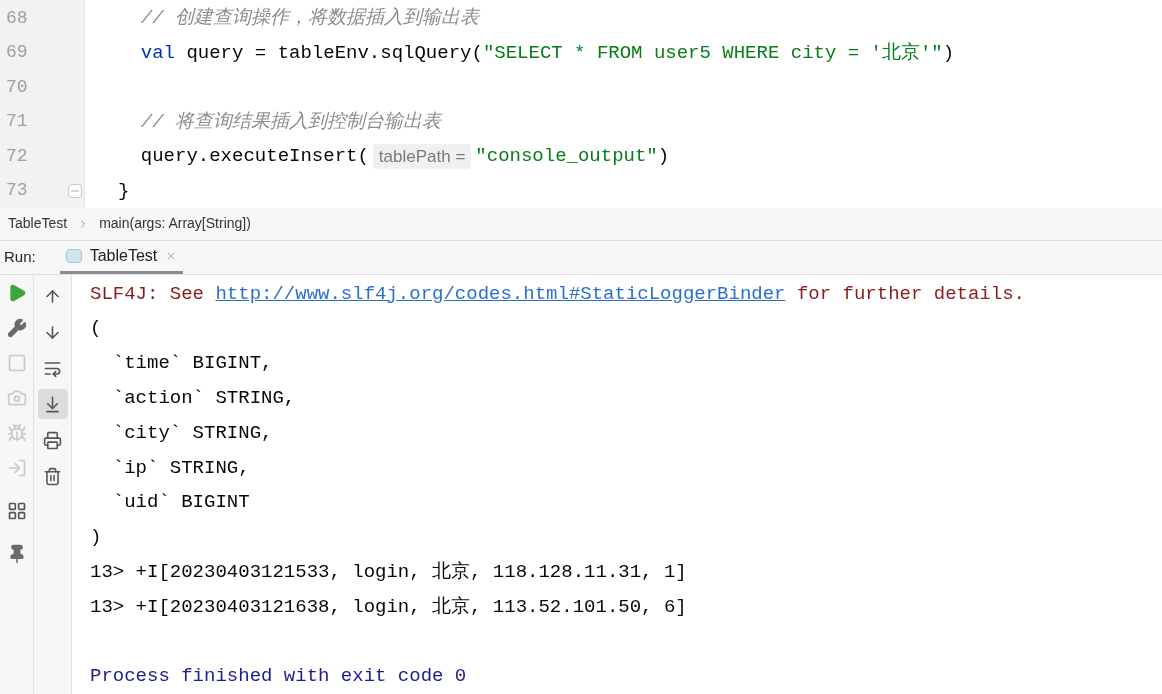 The image size is (1162, 694). Describe the element at coordinates (192, 433) in the screenshot. I see `console-text: `city` STRING,` at that location.